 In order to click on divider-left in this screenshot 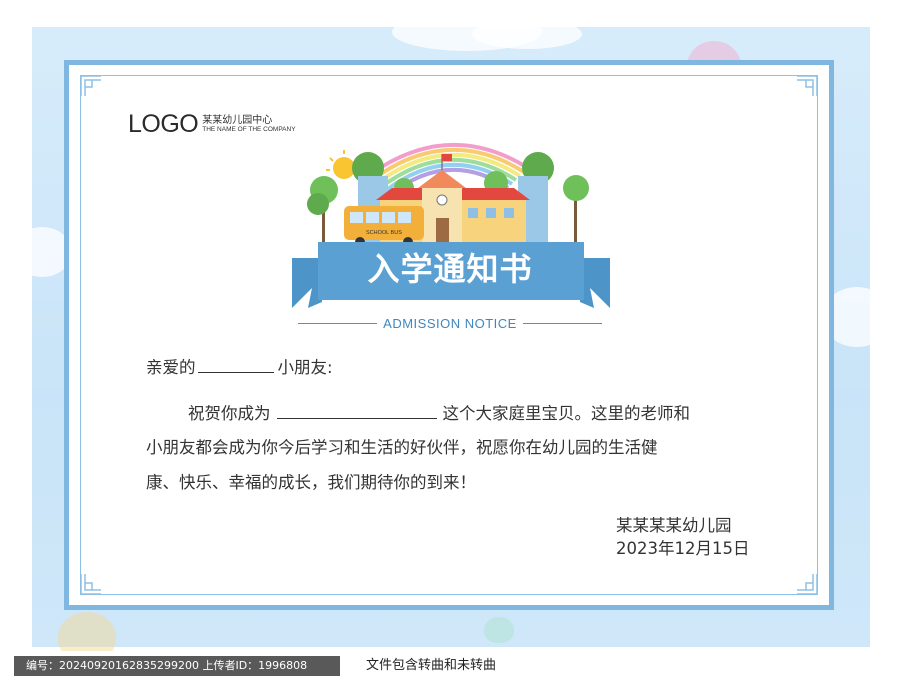, I will do `click(338, 323)`.